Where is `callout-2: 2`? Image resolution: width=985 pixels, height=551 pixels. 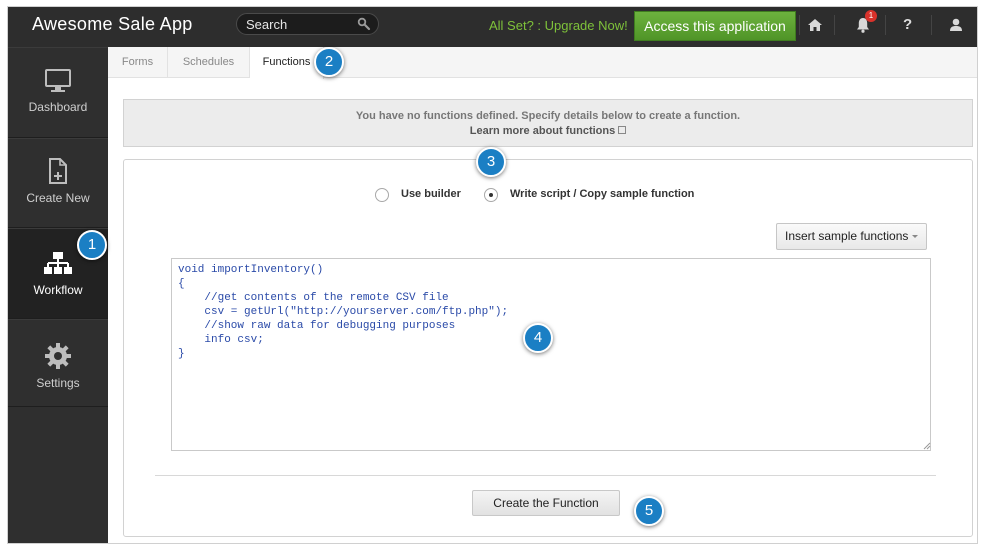 callout-2: 2 is located at coordinates (329, 62).